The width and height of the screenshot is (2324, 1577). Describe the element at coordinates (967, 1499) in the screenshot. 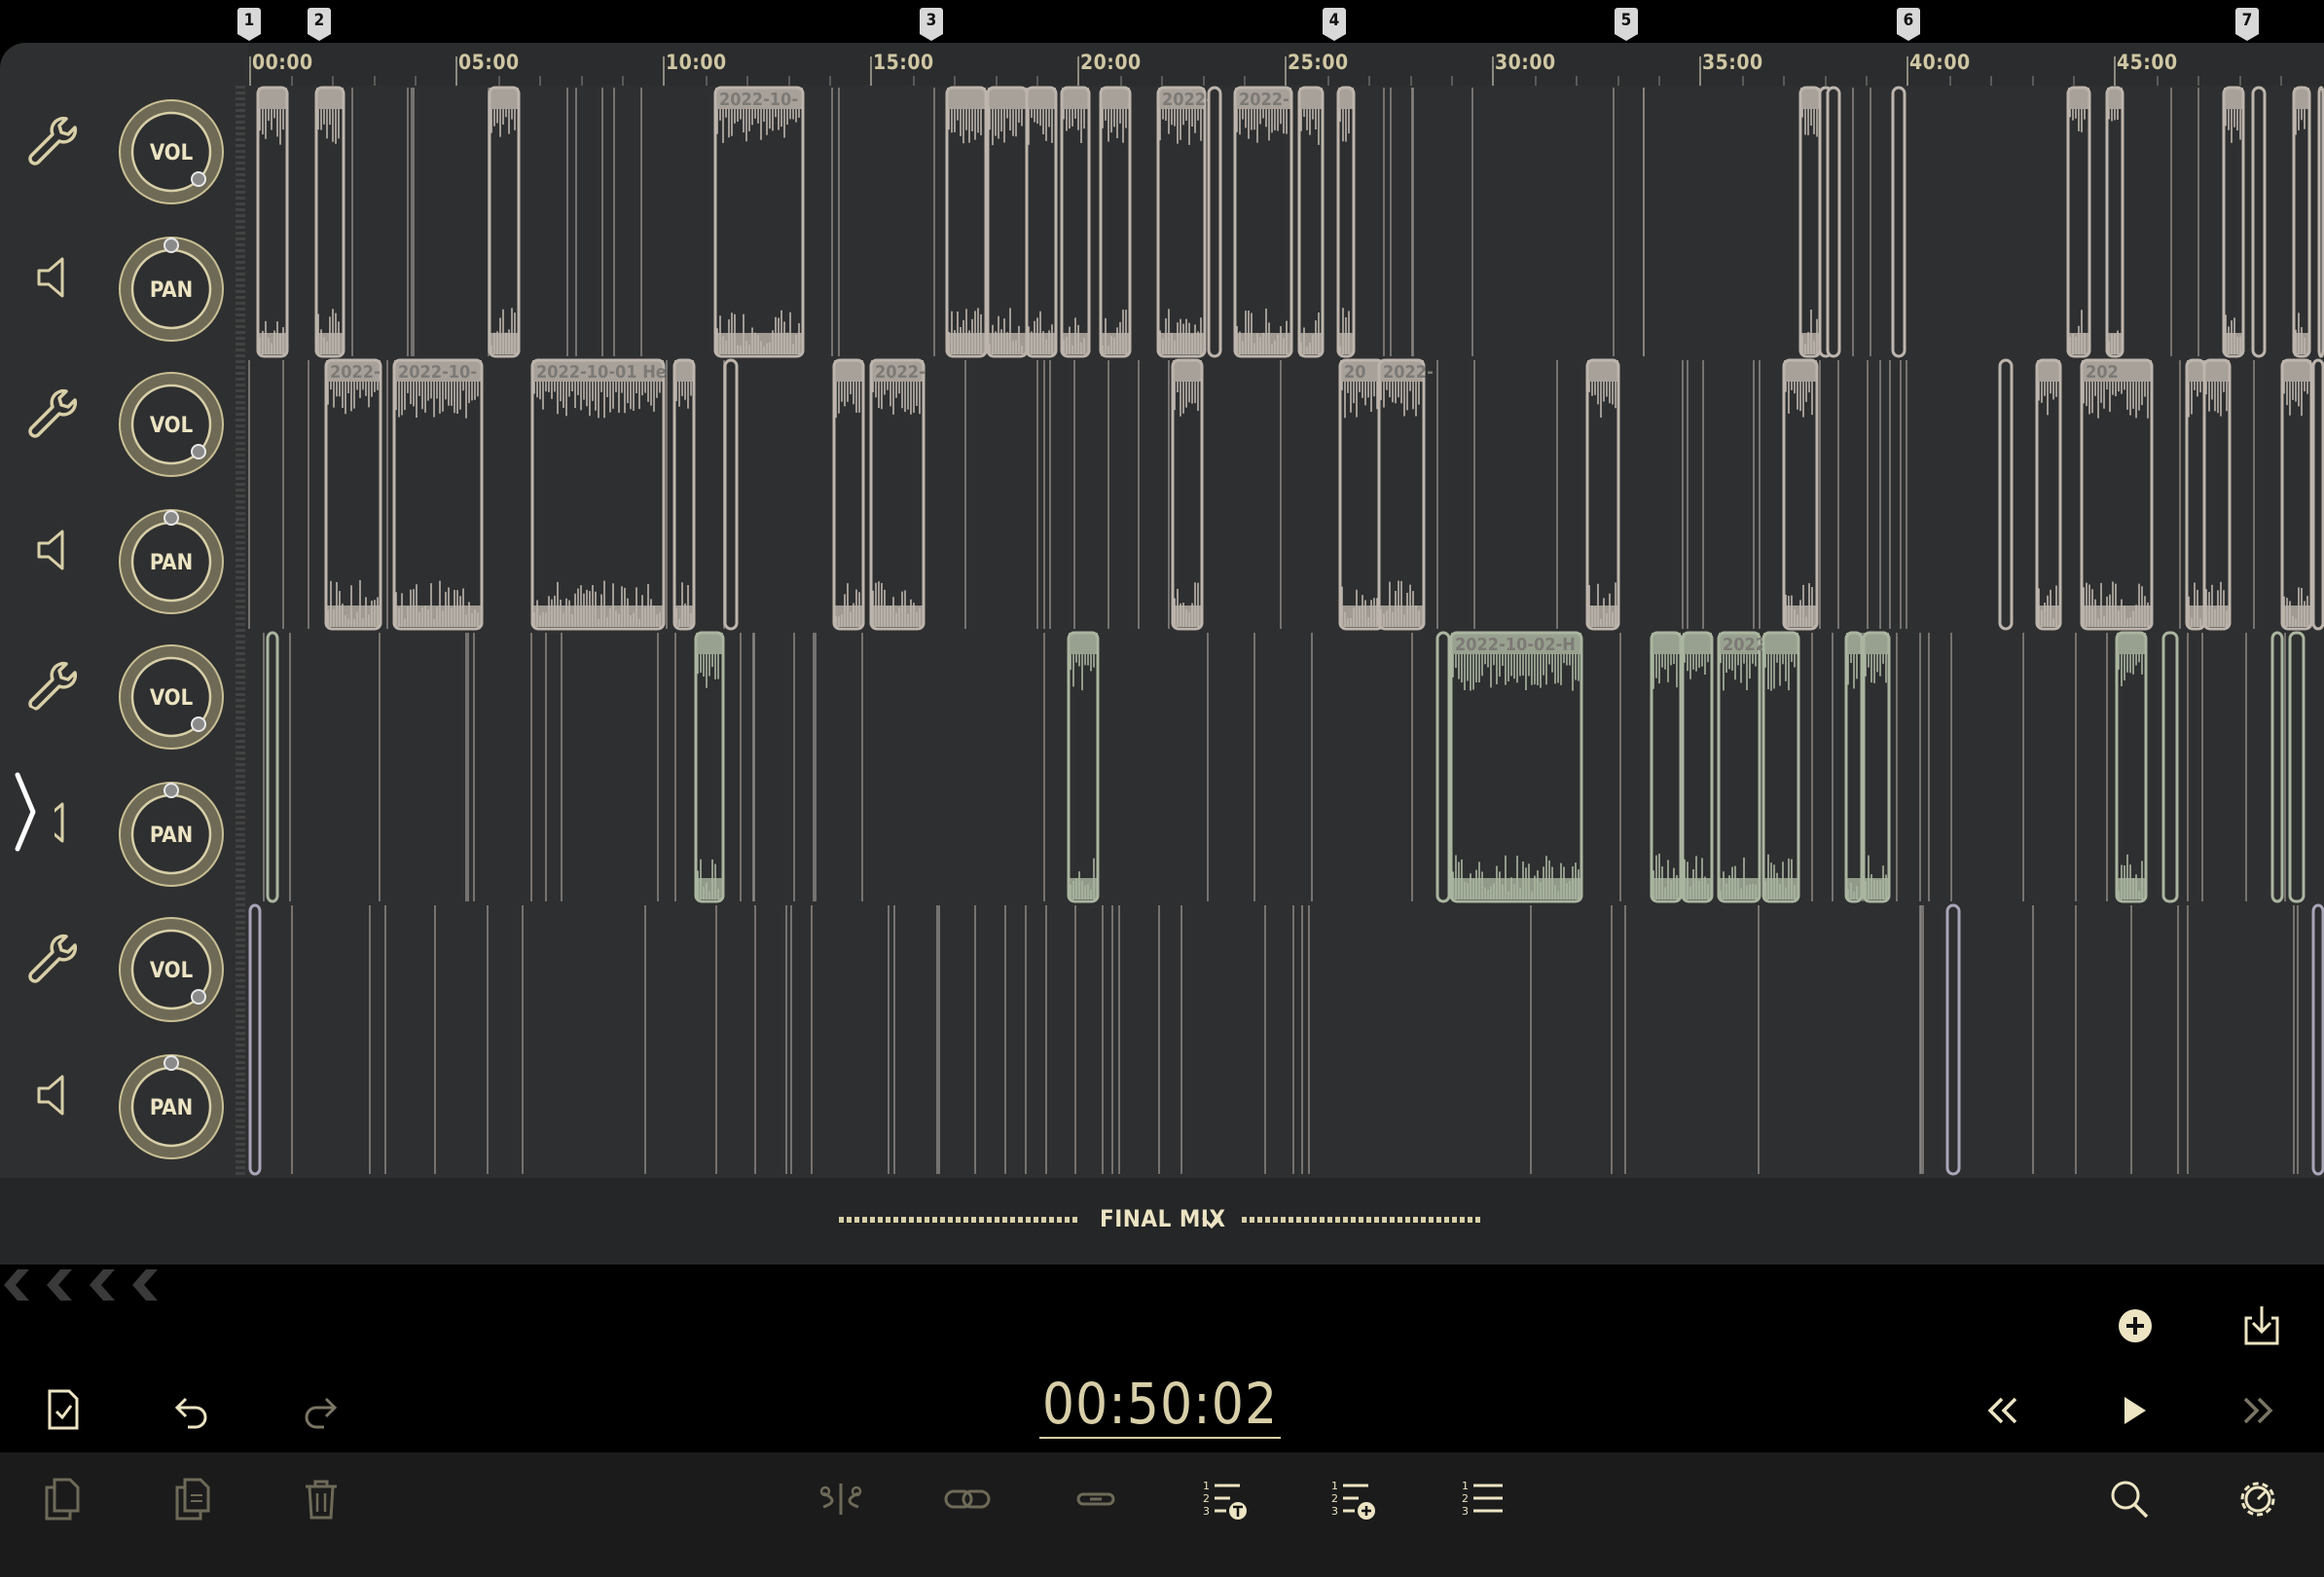

I see `link-button` at that location.